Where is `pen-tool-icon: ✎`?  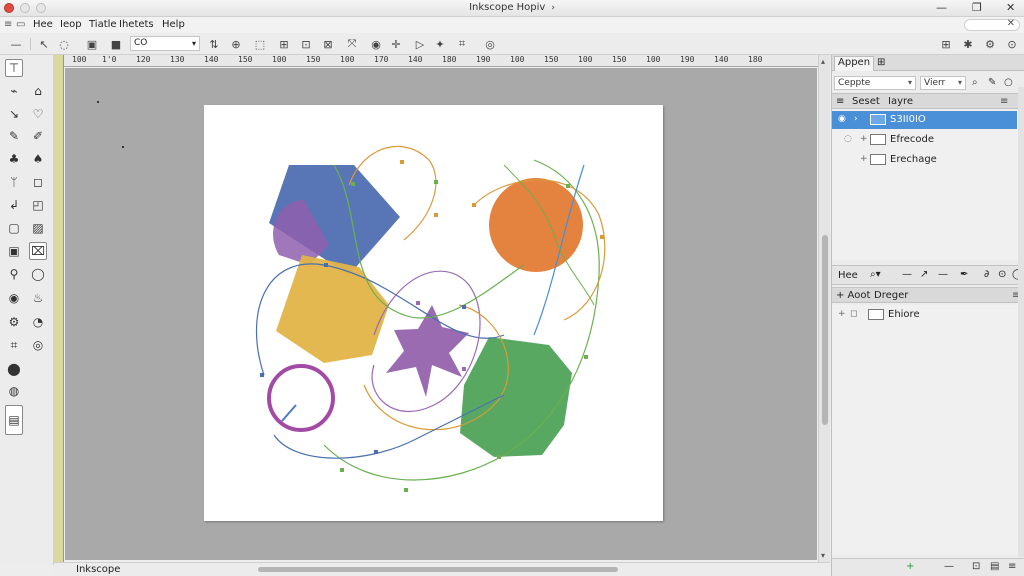
pen-tool-icon: ✎ is located at coordinates (14, 136).